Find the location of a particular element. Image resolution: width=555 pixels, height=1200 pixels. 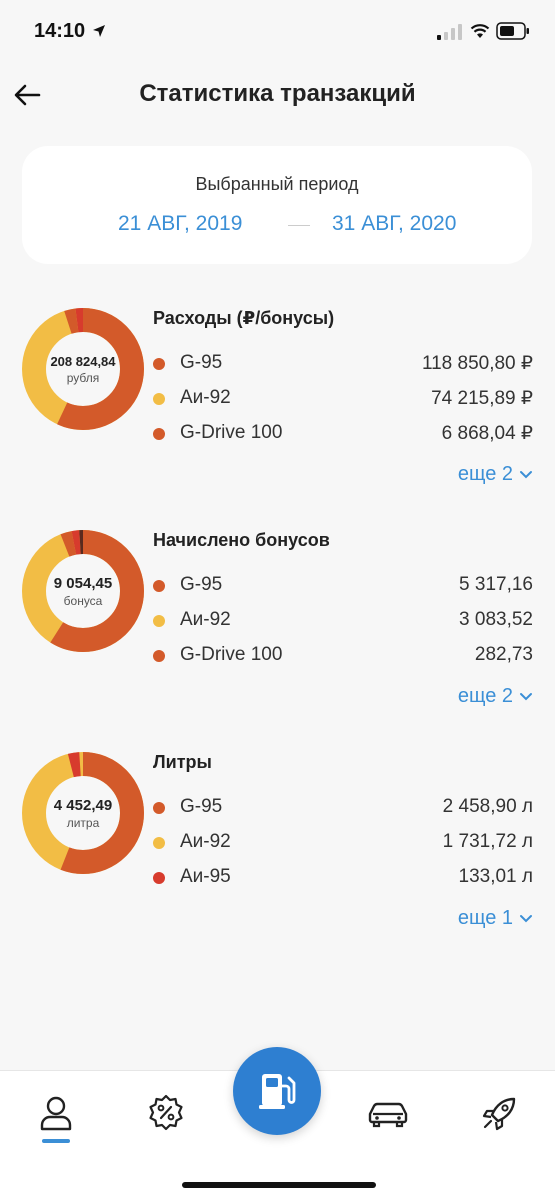

date-from-button: 21 АВГ, 2019 is located at coordinates (180, 224).